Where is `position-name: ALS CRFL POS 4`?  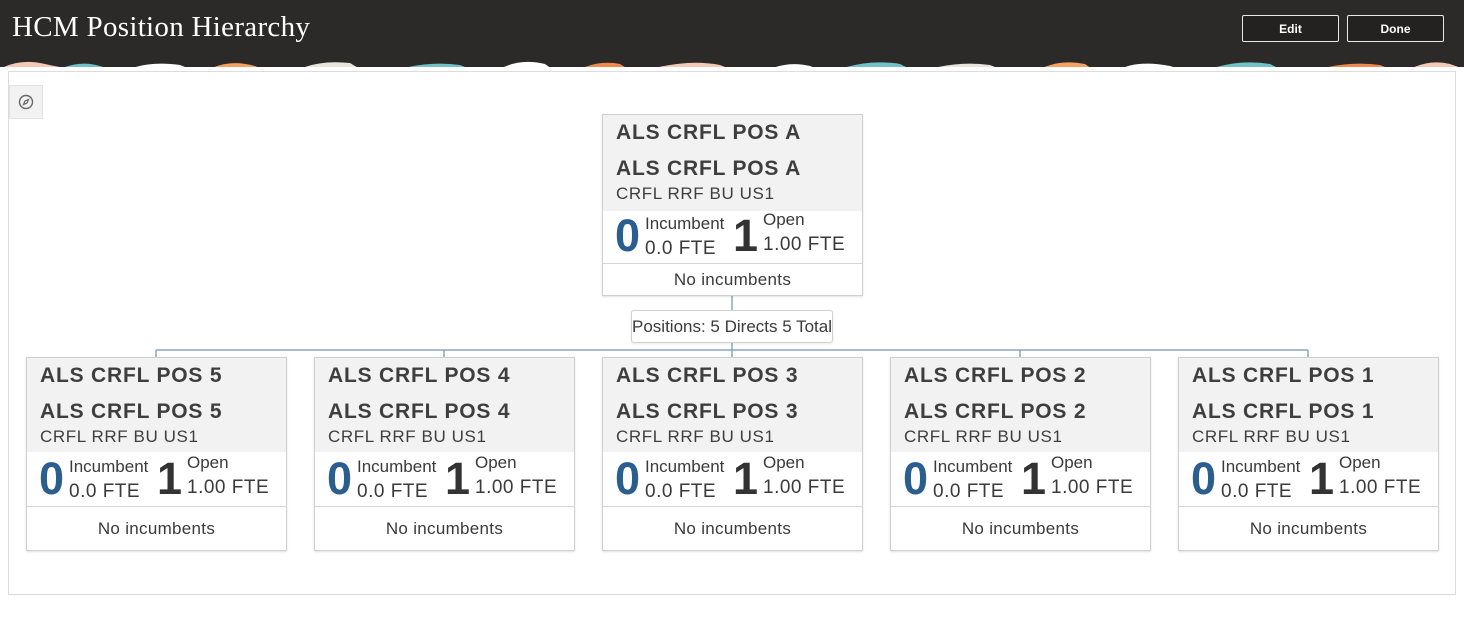 position-name: ALS CRFL POS 4 is located at coordinates (419, 411).